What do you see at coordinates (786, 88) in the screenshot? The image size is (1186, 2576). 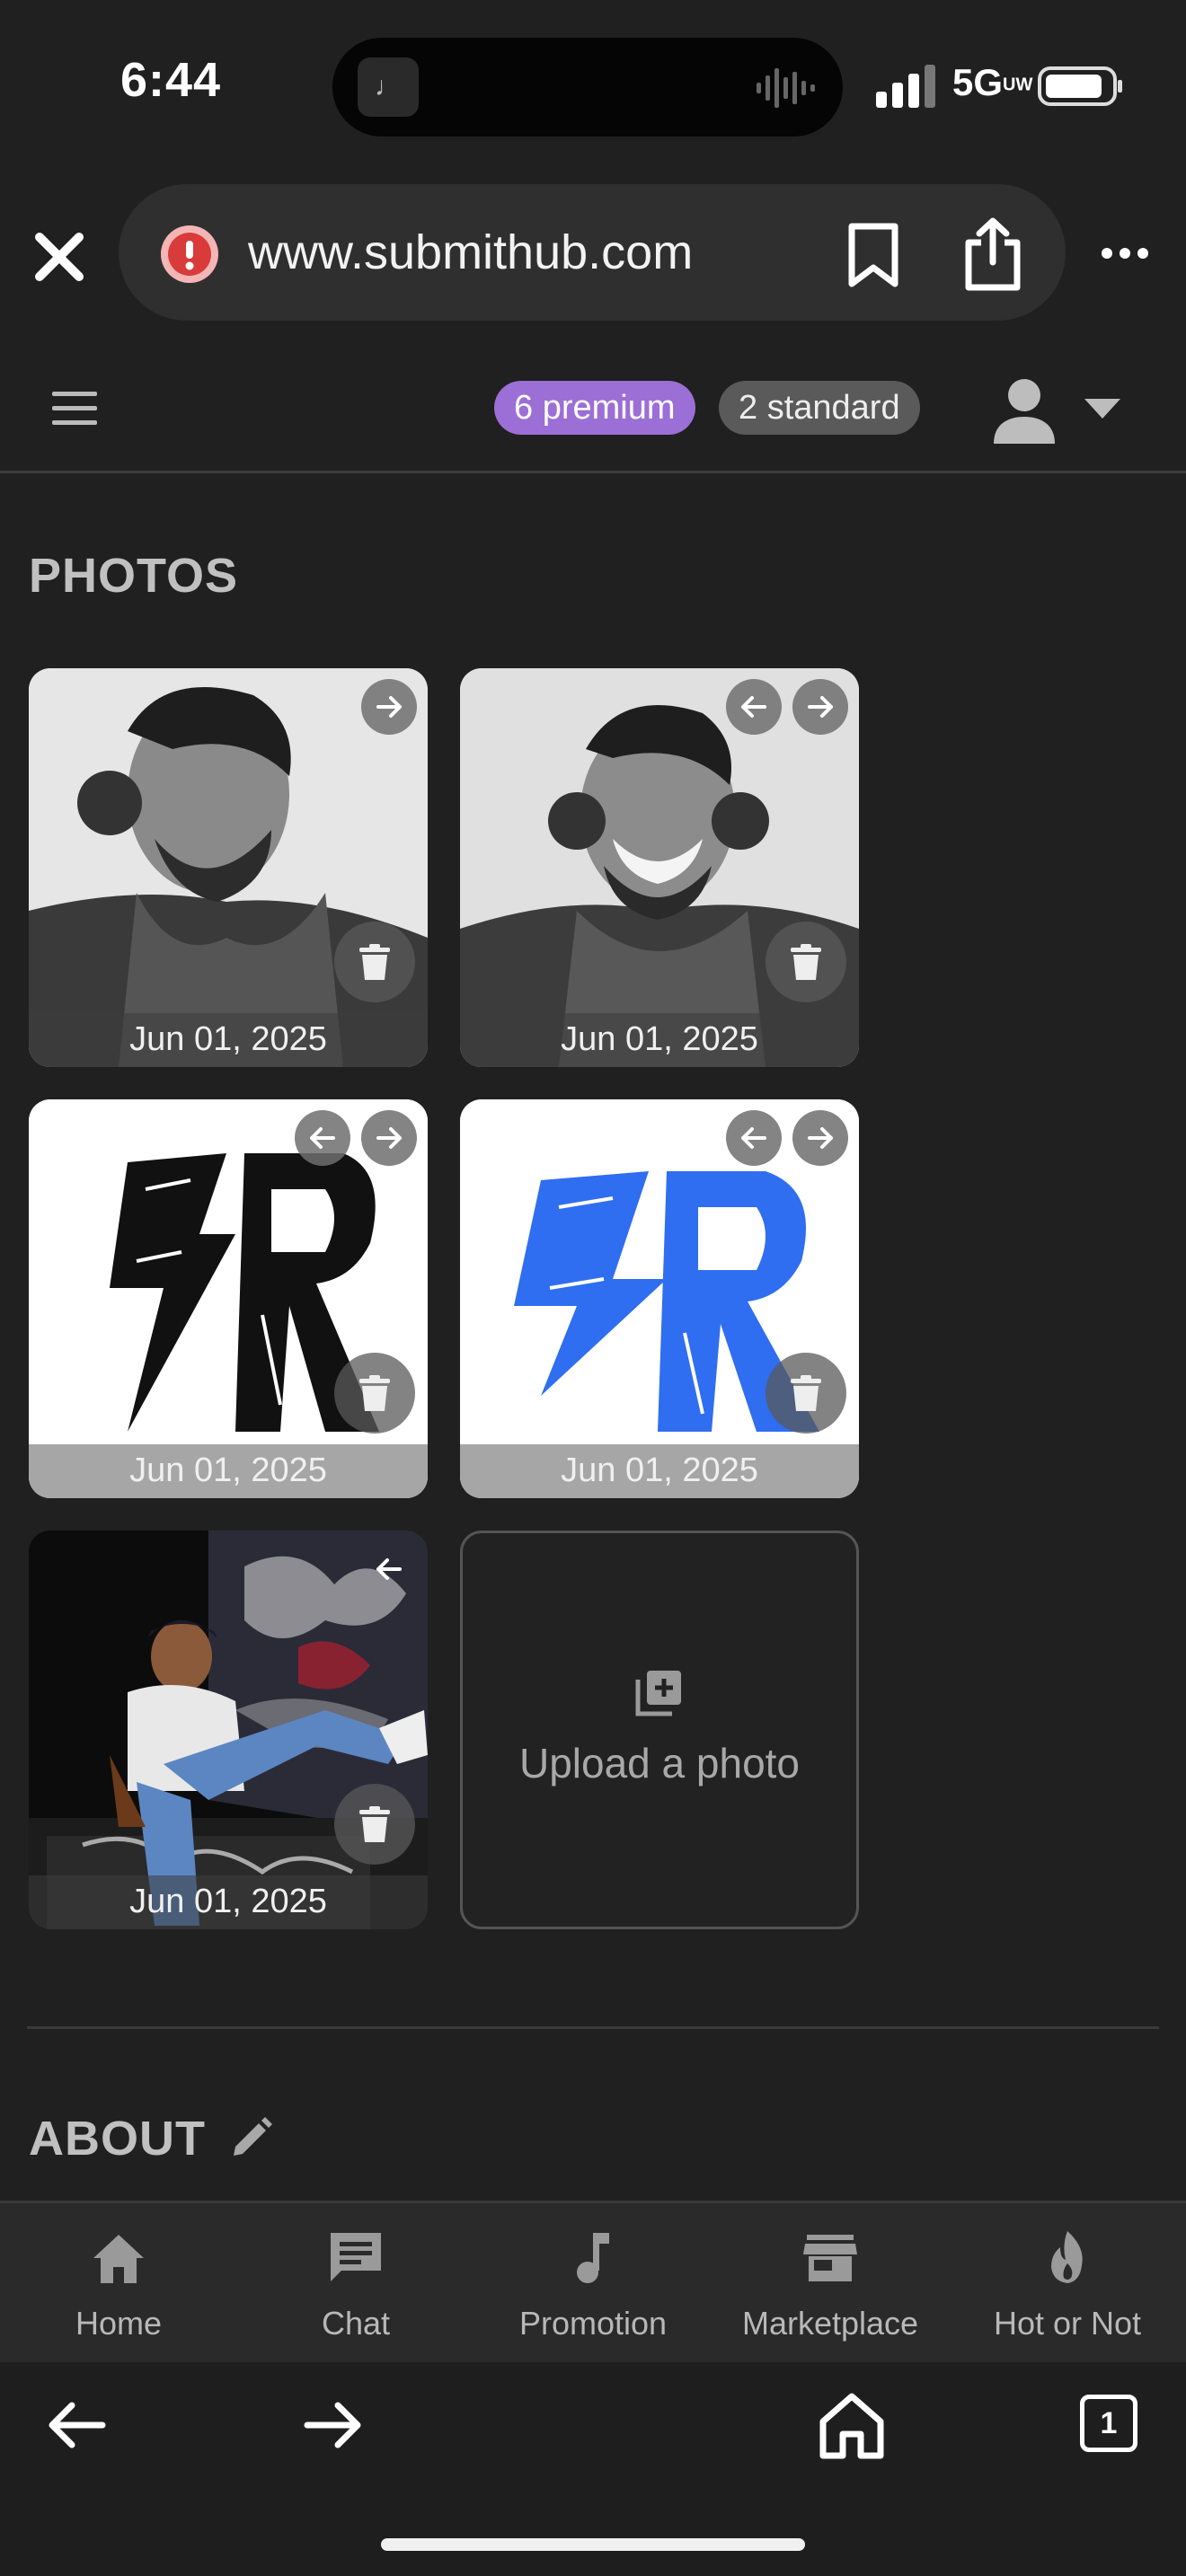 I see `audio-wave-icon` at bounding box center [786, 88].